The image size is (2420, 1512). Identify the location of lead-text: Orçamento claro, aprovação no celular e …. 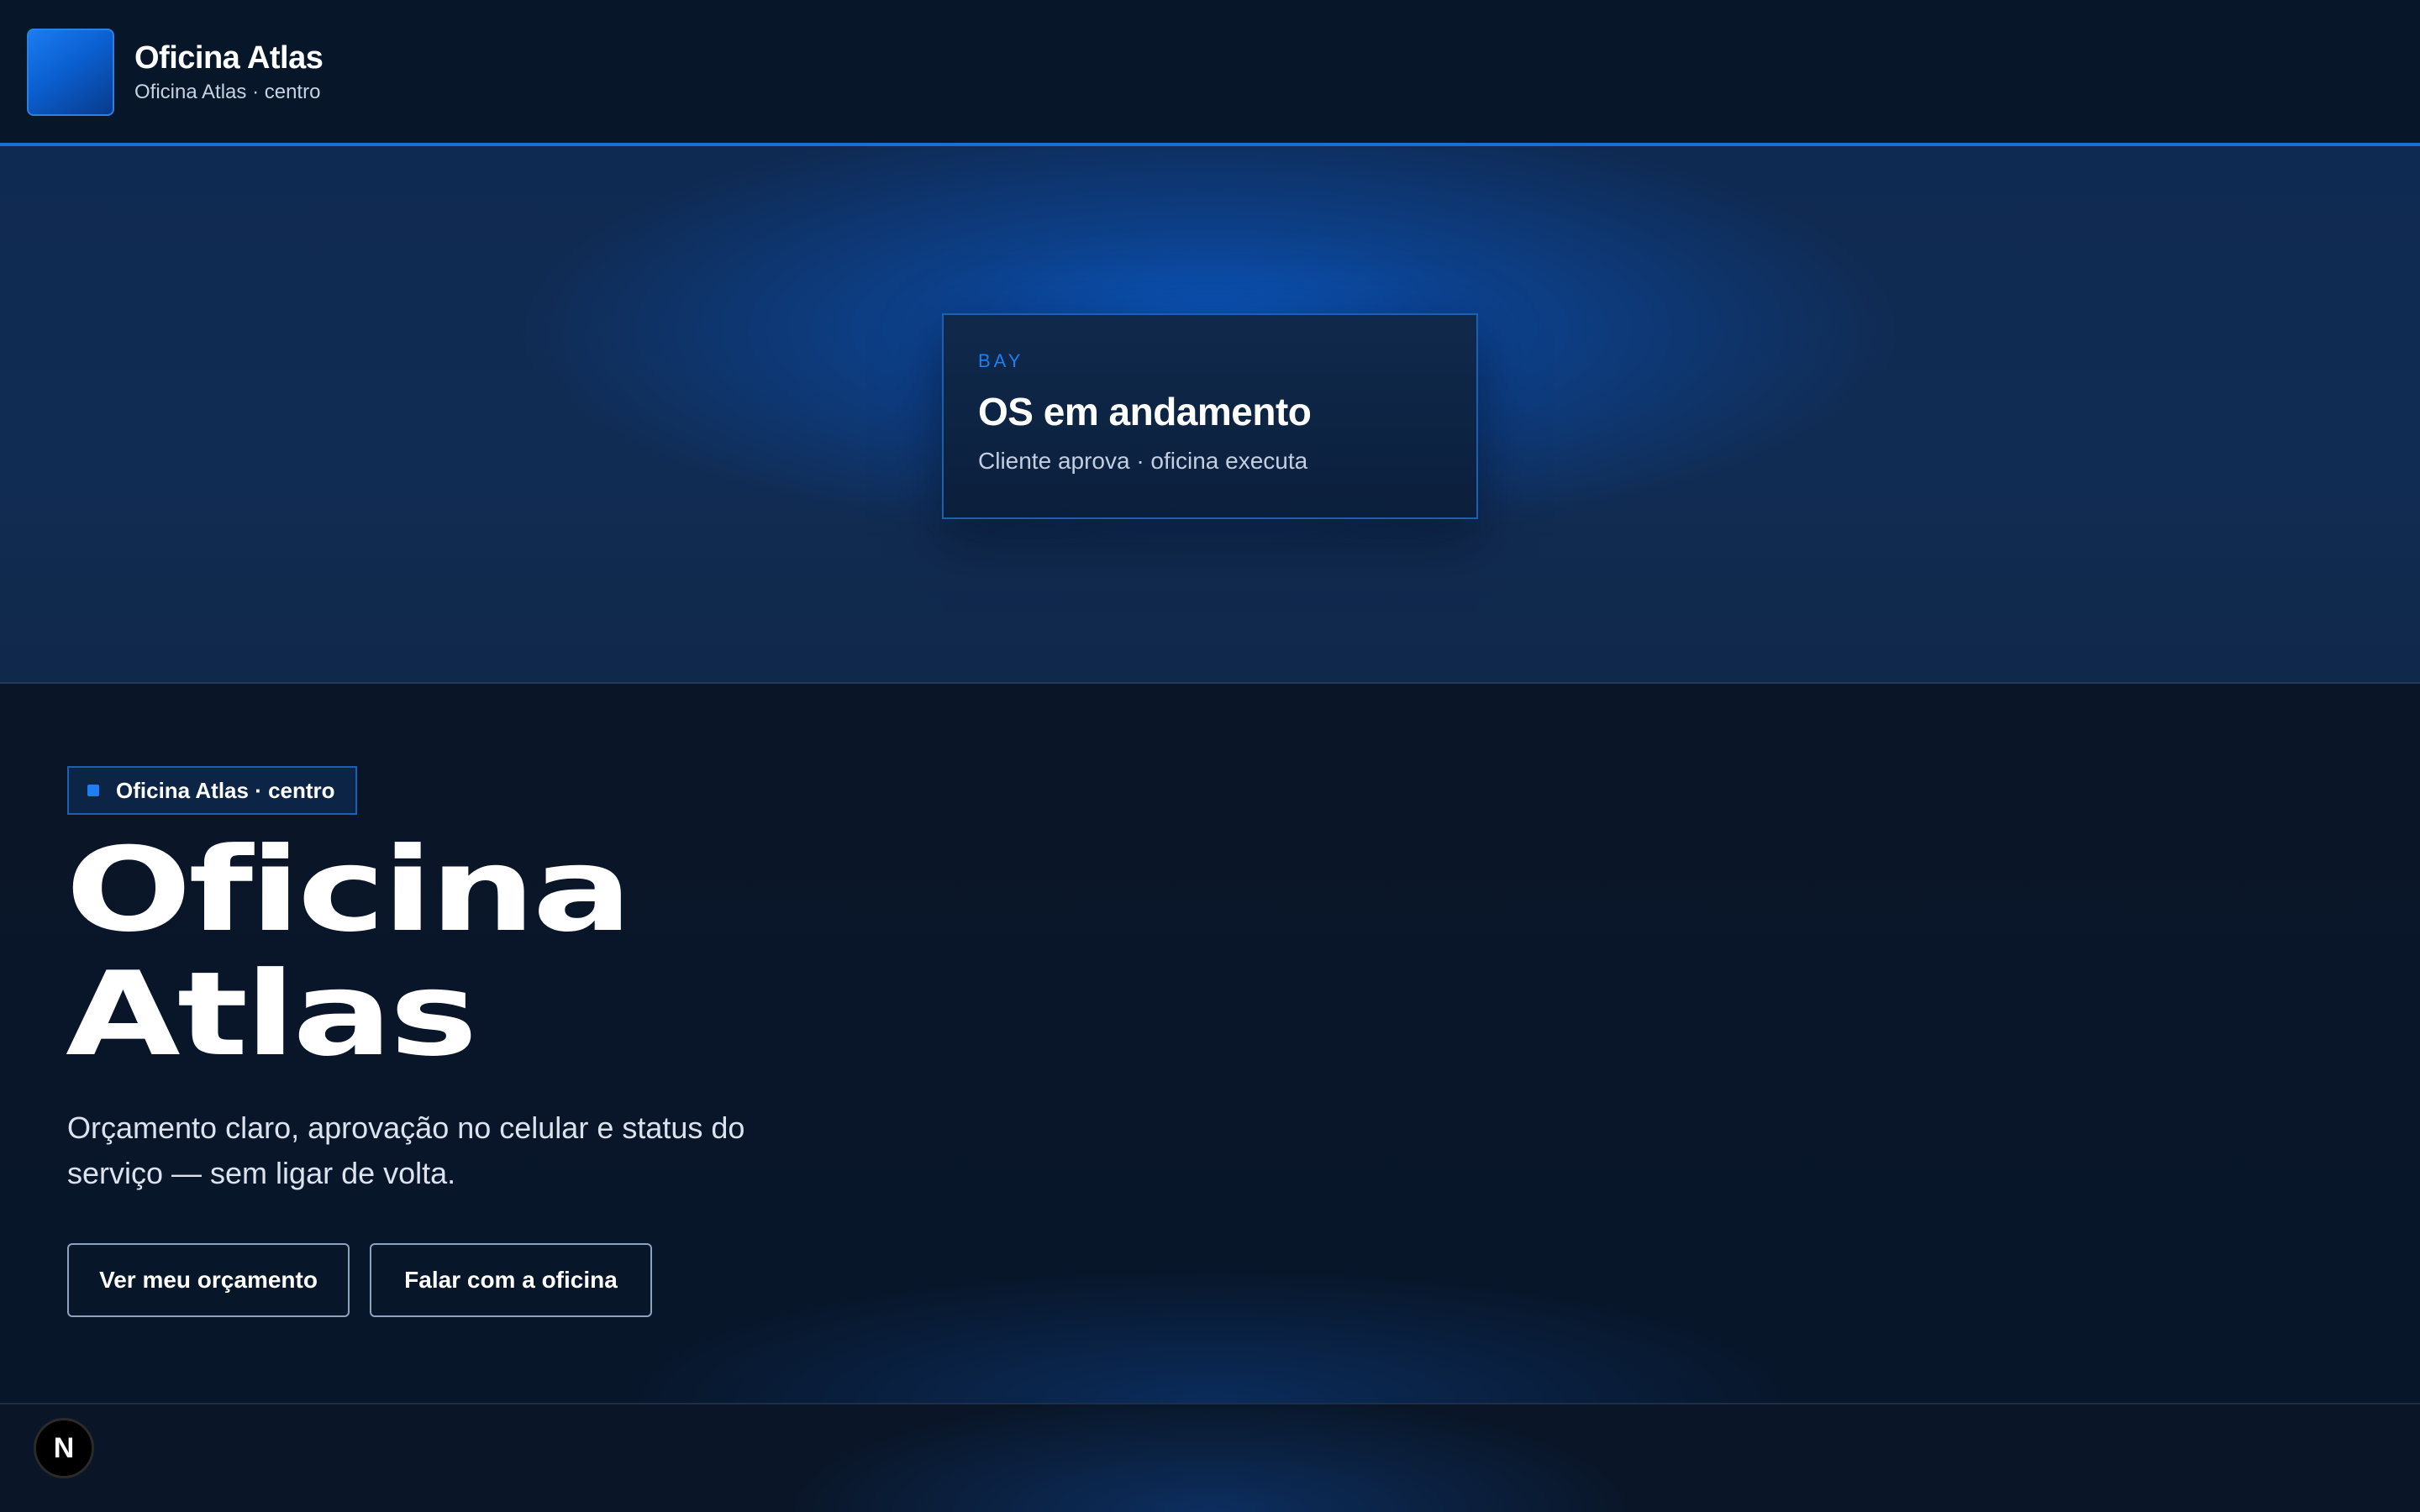
(406, 1150).